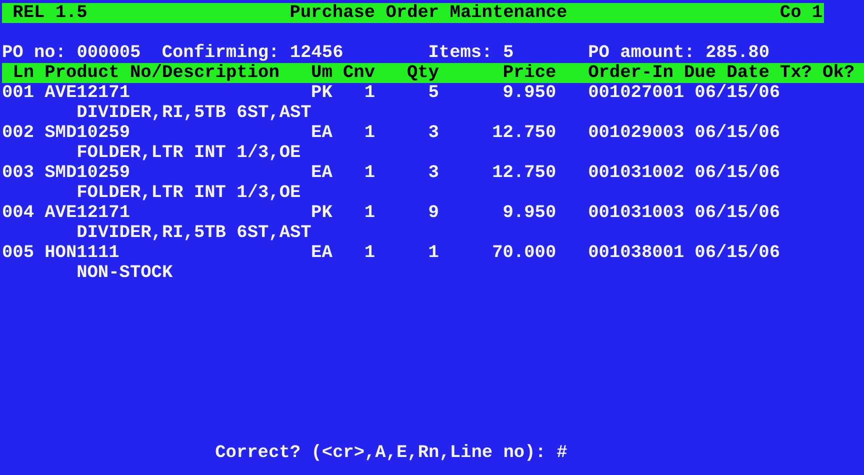 Image resolution: width=864 pixels, height=475 pixels. Describe the element at coordinates (50, 13) in the screenshot. I see `release-label: REL 1.5` at that location.